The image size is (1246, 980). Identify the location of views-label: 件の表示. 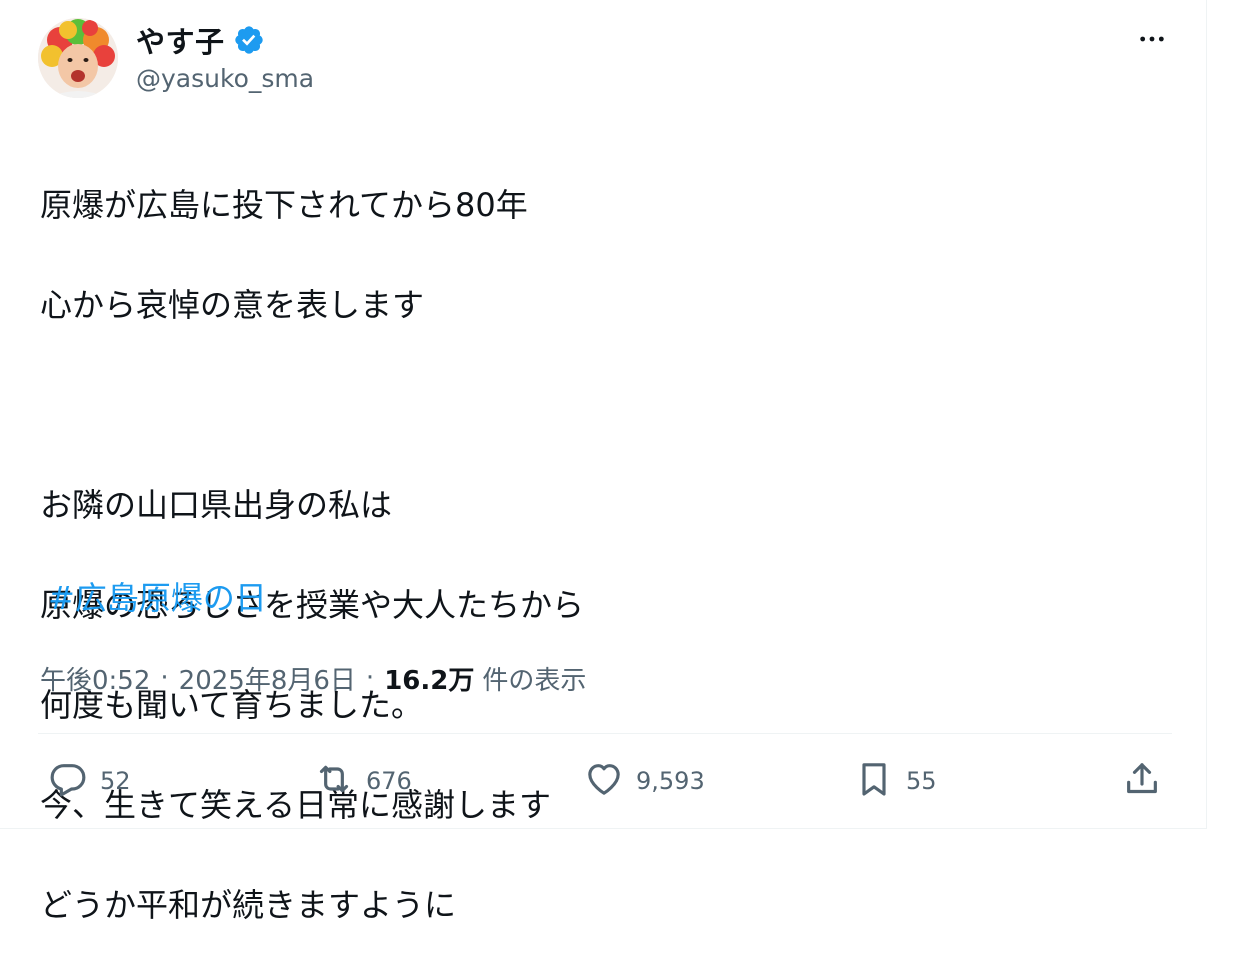
(534, 680).